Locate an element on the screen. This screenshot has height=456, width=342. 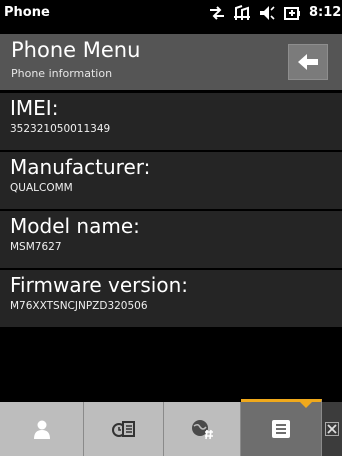
bottom-tab-bar is located at coordinates (171, 426).